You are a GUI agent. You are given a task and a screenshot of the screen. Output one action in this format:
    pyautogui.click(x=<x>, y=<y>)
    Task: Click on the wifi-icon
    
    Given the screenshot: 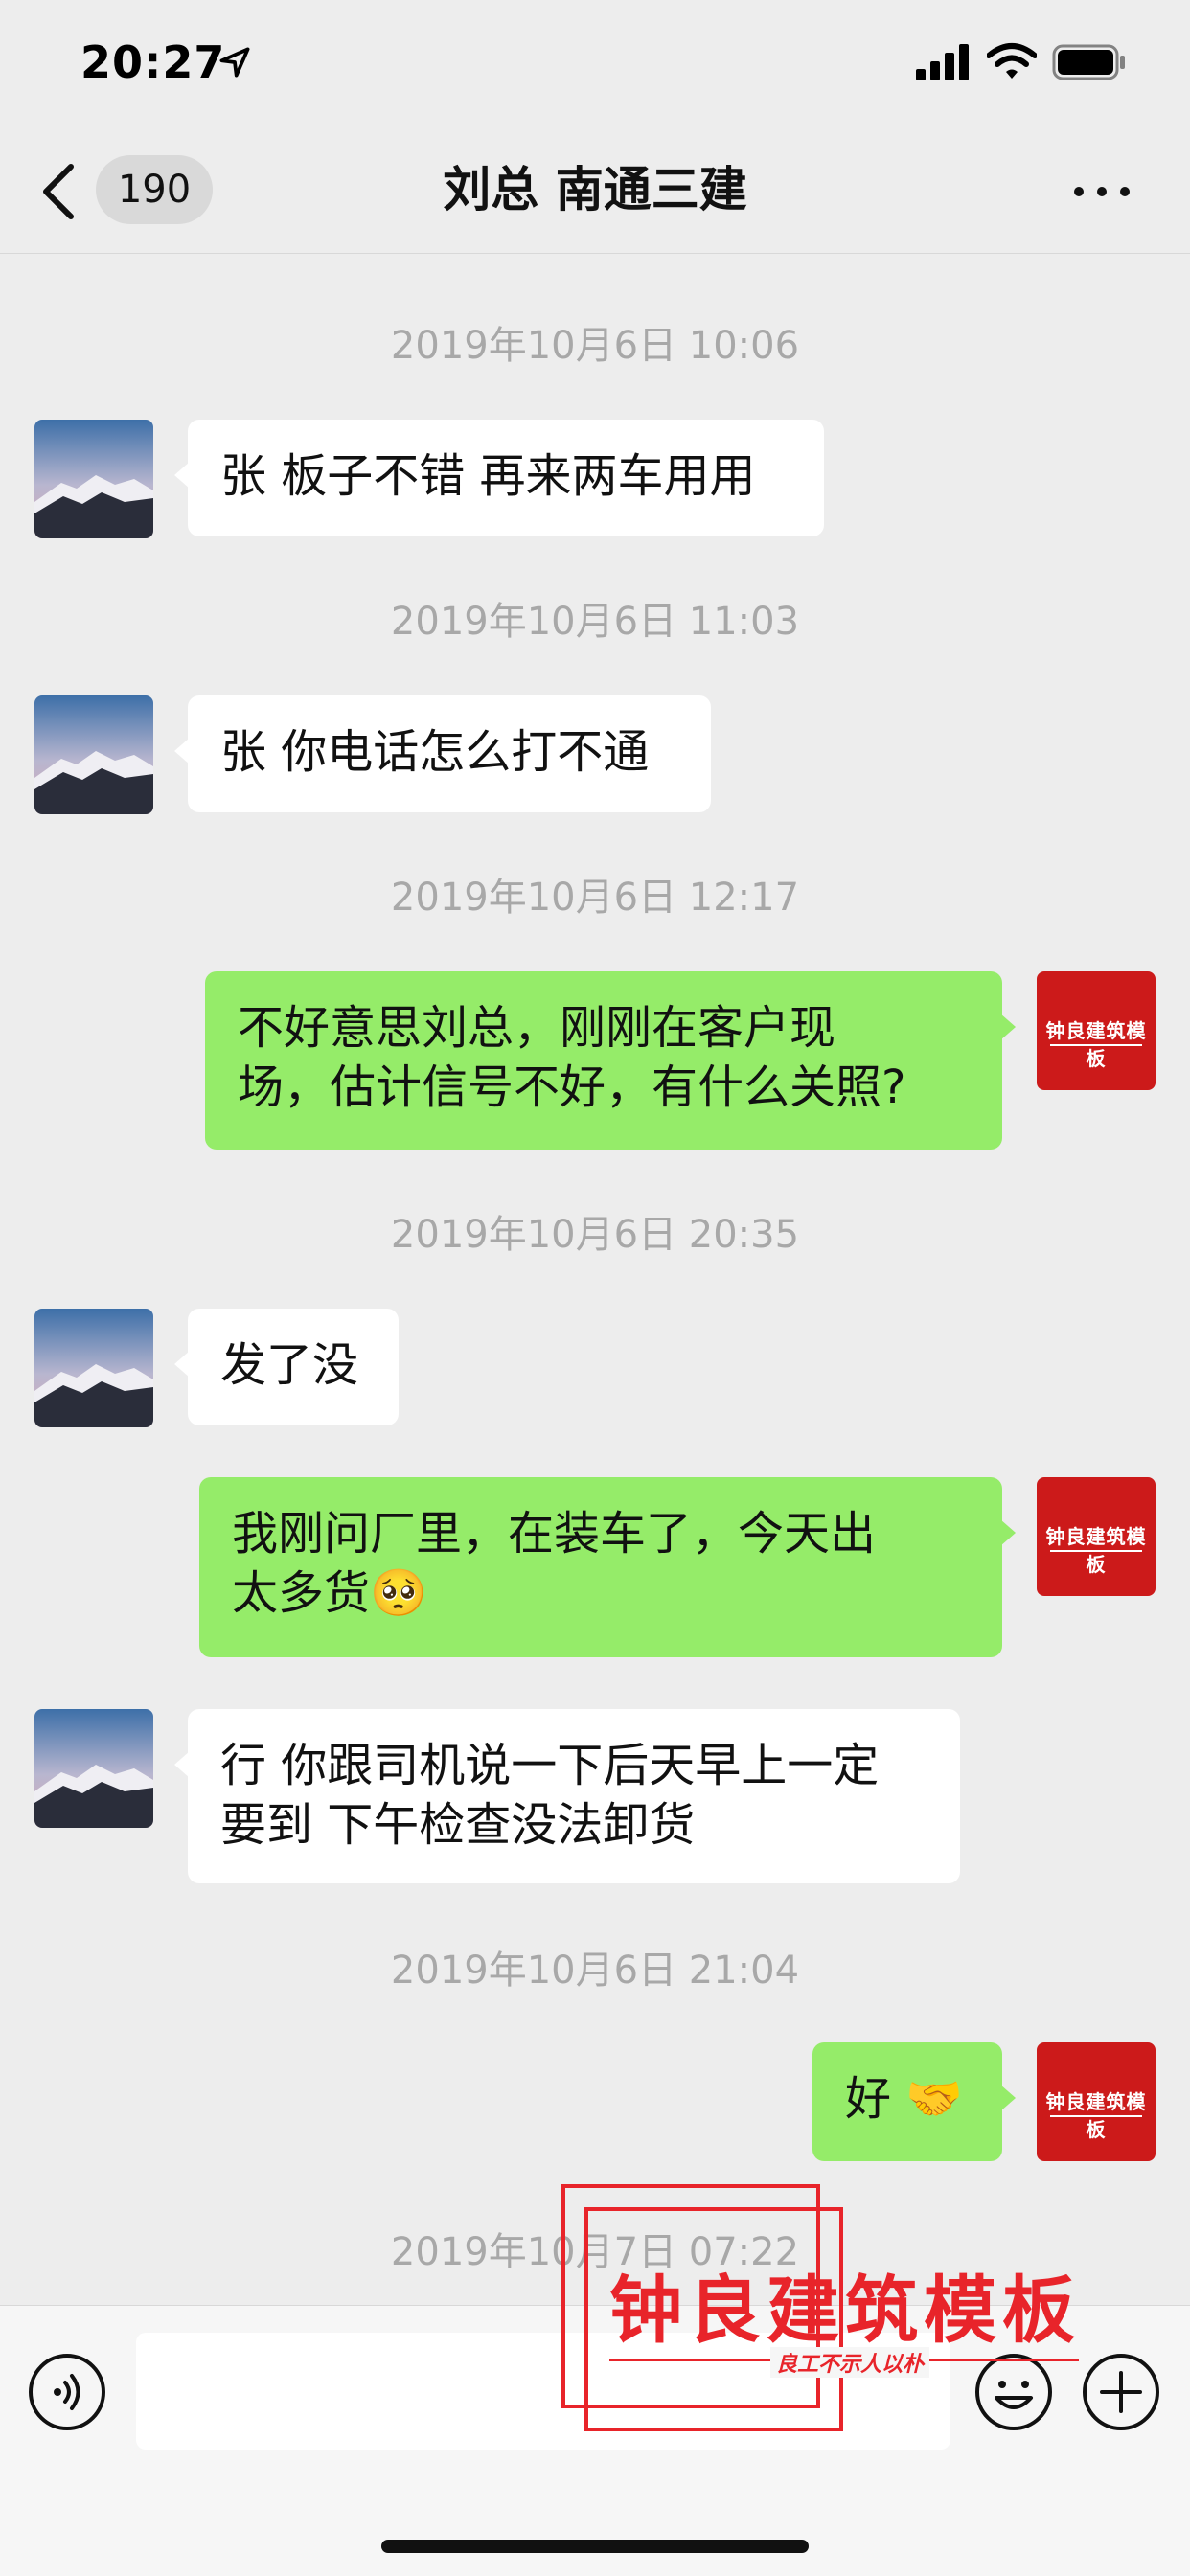 What is the action you would take?
    pyautogui.click(x=1012, y=61)
    